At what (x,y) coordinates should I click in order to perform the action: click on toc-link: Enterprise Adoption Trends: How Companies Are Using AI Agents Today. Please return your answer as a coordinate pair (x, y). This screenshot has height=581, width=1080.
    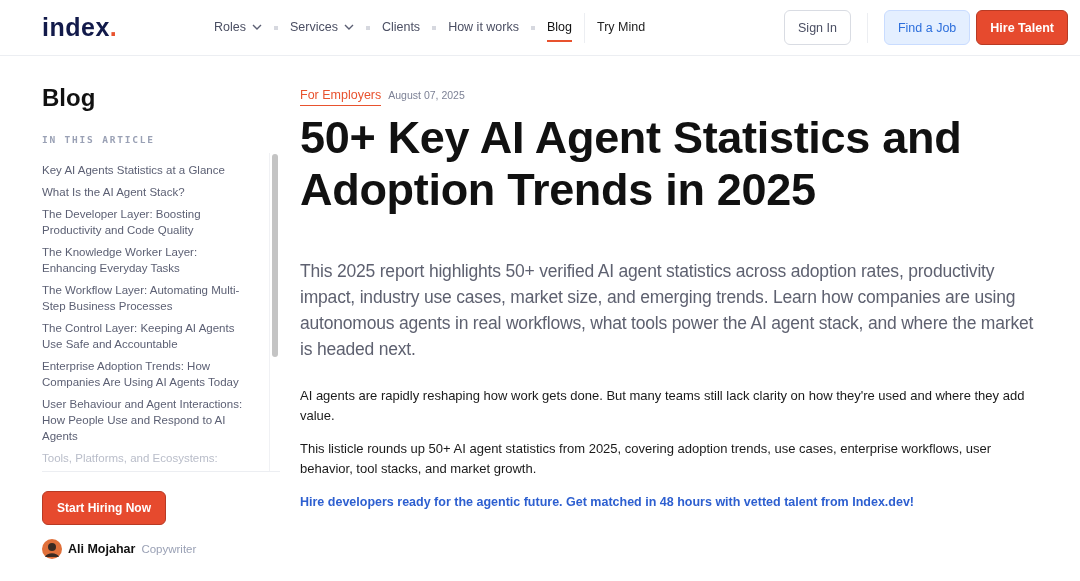
    Looking at the image, I should click on (142, 374).